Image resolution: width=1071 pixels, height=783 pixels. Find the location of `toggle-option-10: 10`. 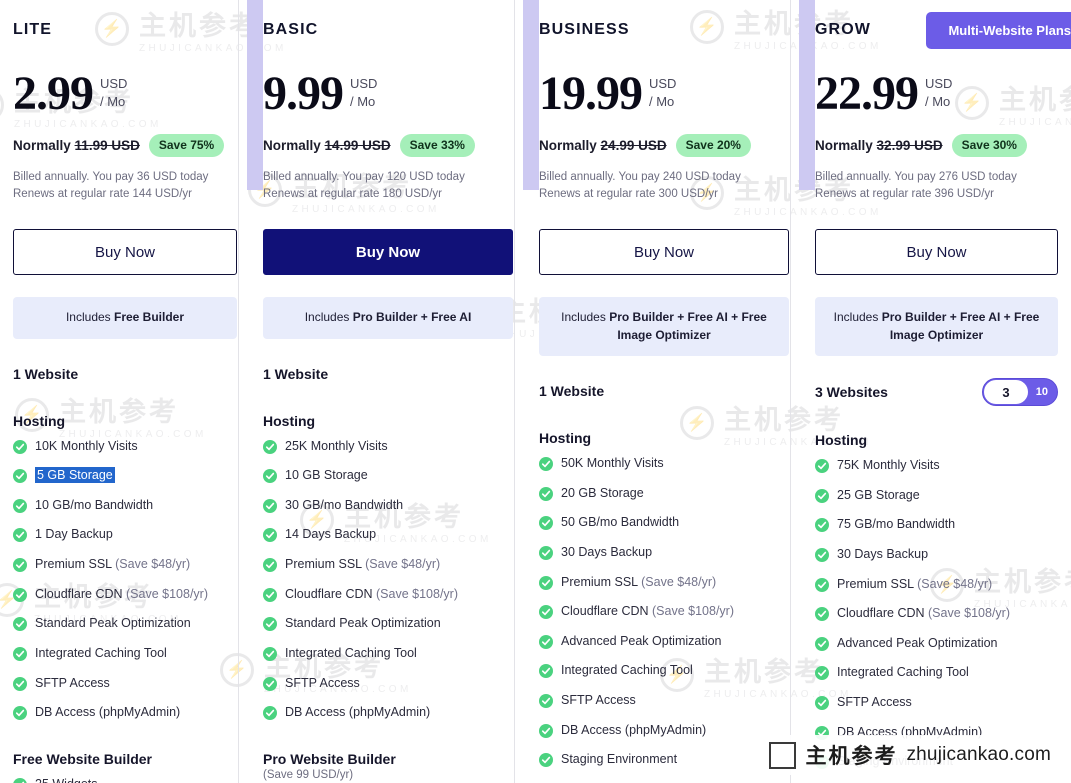

toggle-option-10: 10 is located at coordinates (1042, 392).